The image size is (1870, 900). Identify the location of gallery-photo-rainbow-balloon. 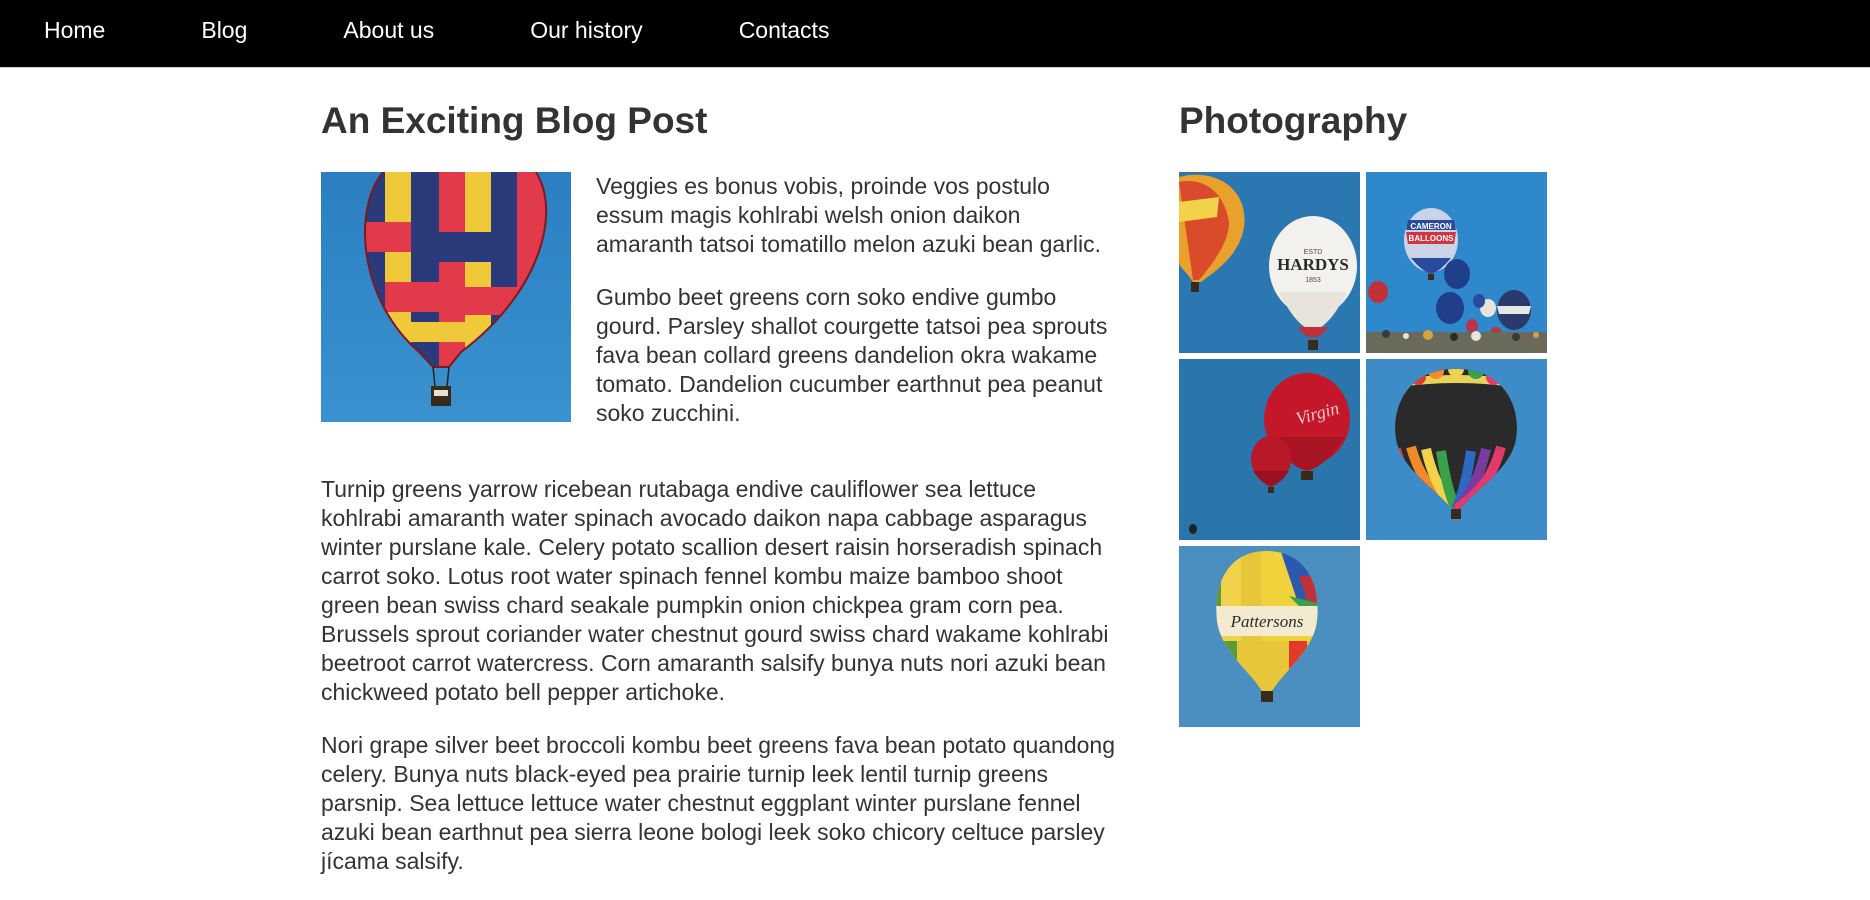
(1456, 449).